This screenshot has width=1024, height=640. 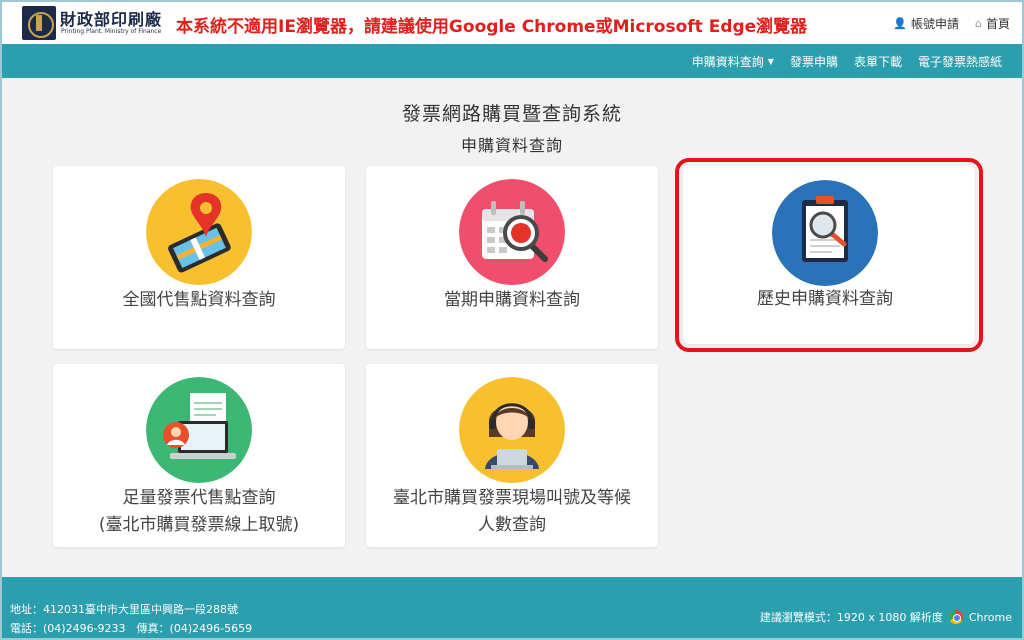 I want to click on page-title: 發票網路購買暨查詢系統, so click(x=511, y=114).